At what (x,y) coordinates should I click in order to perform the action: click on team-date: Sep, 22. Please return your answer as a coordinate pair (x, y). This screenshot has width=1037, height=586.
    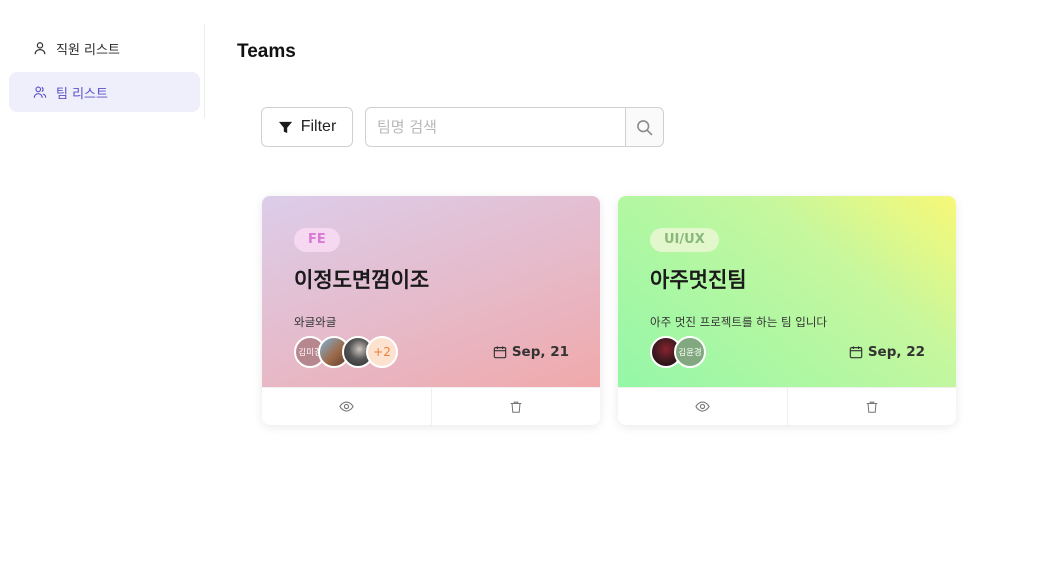
    Looking at the image, I should click on (887, 352).